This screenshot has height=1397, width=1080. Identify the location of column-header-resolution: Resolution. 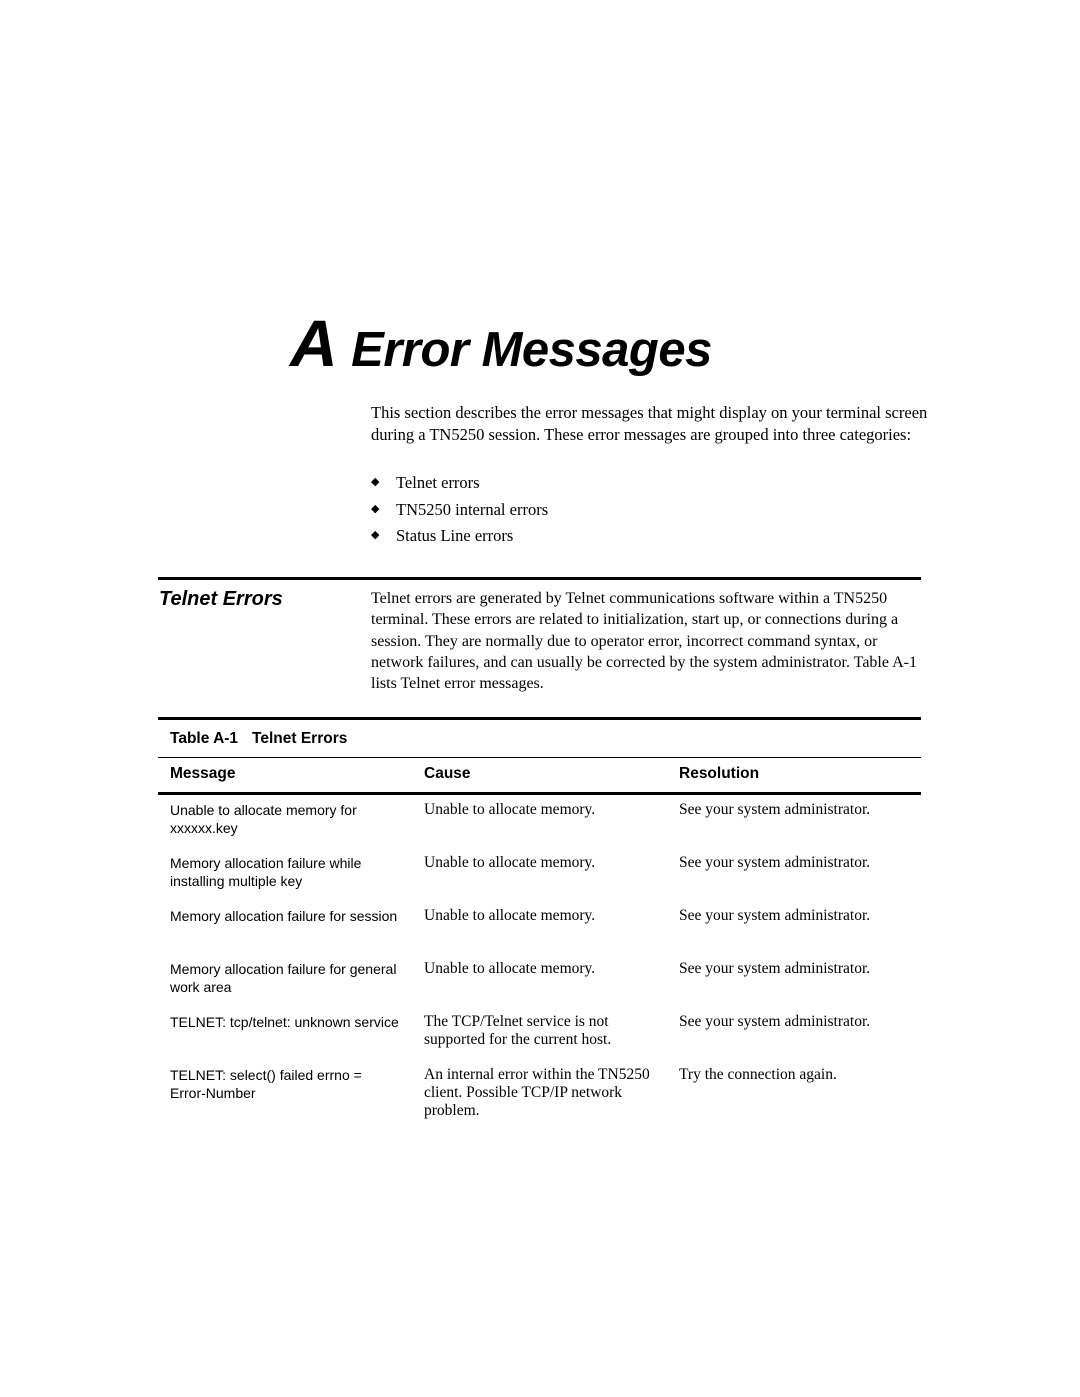
(719, 773).